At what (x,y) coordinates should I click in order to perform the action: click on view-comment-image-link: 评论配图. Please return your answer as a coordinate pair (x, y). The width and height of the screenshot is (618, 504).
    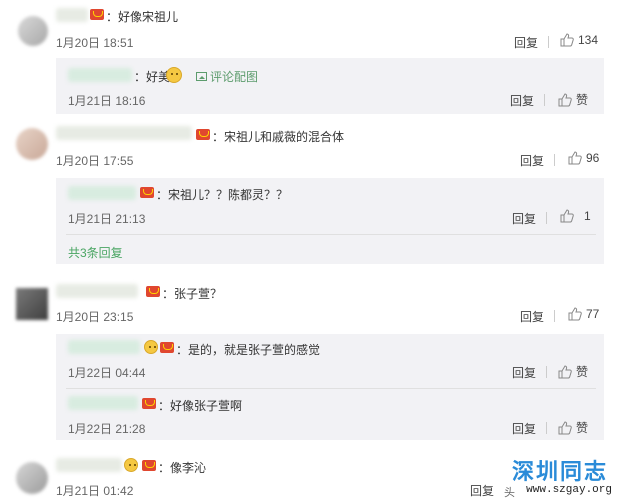
    Looking at the image, I should click on (227, 76).